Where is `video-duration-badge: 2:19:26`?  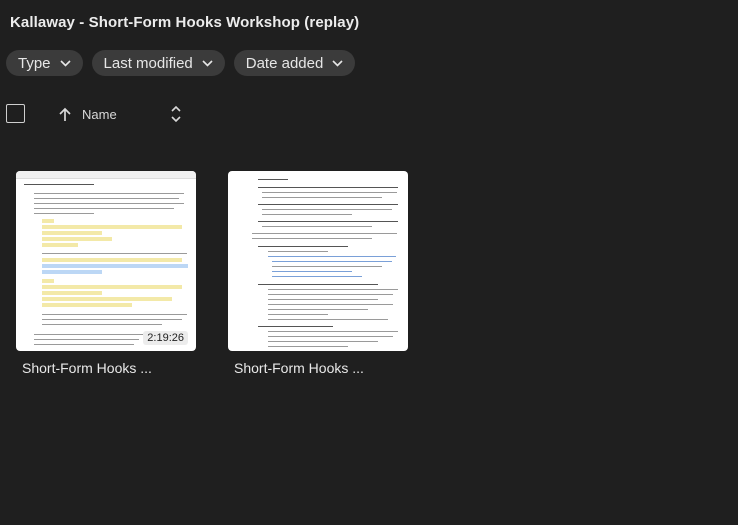
video-duration-badge: 2:19:26 is located at coordinates (165, 338).